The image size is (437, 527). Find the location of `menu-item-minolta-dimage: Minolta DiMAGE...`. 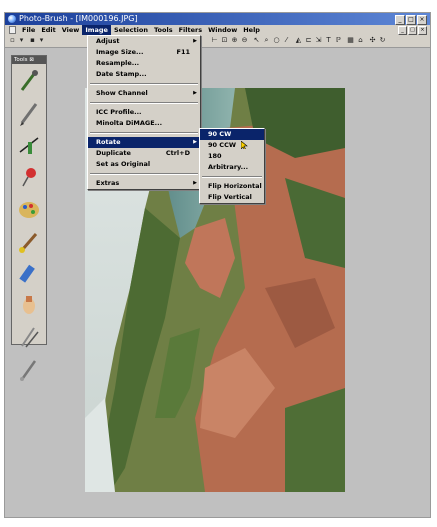

menu-item-minolta-dimage: Minolta DiMAGE... is located at coordinates (144, 123).